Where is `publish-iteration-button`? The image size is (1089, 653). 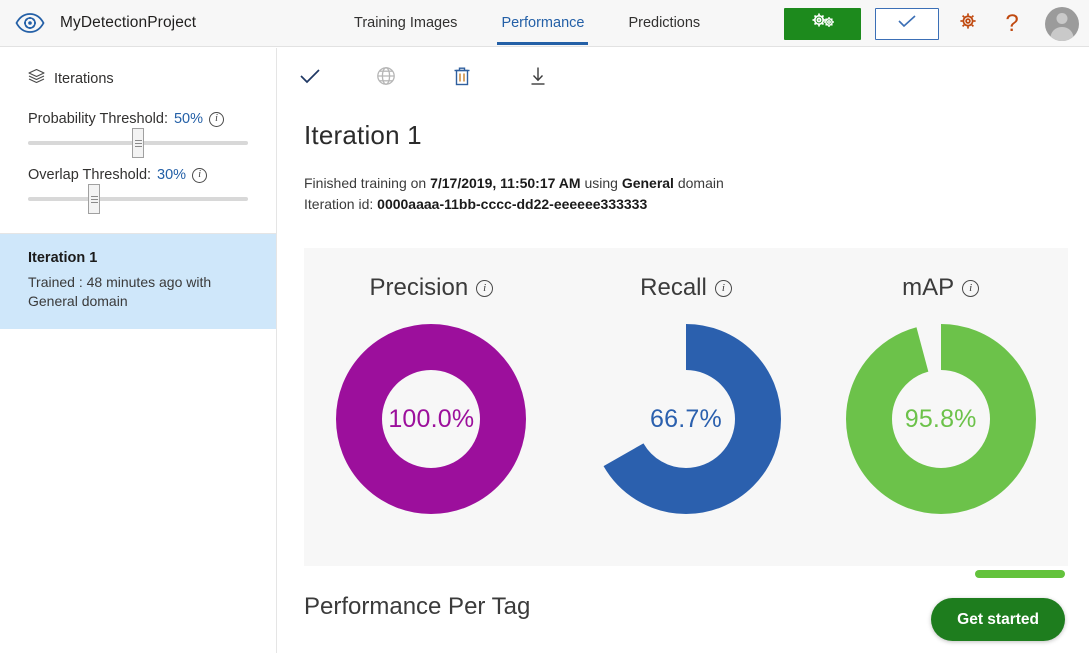 publish-iteration-button is located at coordinates (386, 78).